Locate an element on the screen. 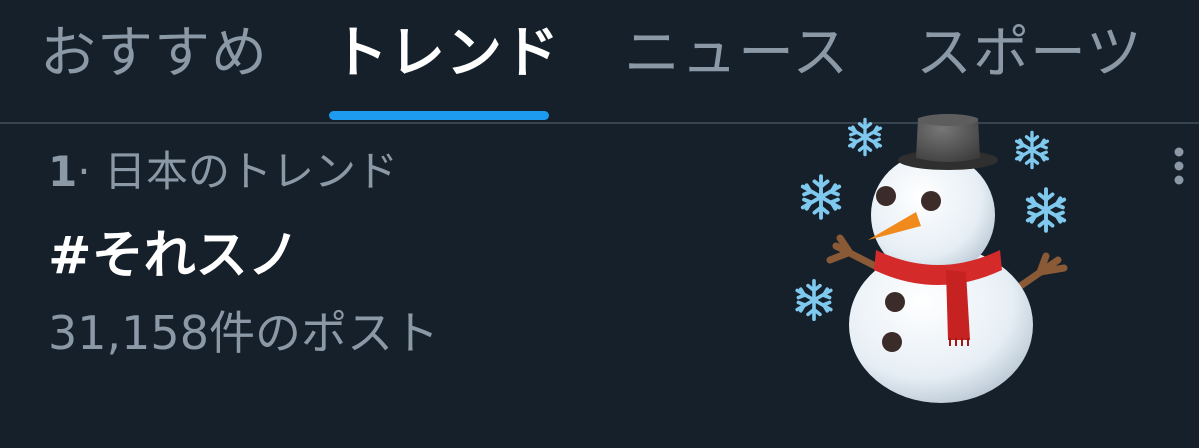  active-tab-indicator is located at coordinates (439, 115).